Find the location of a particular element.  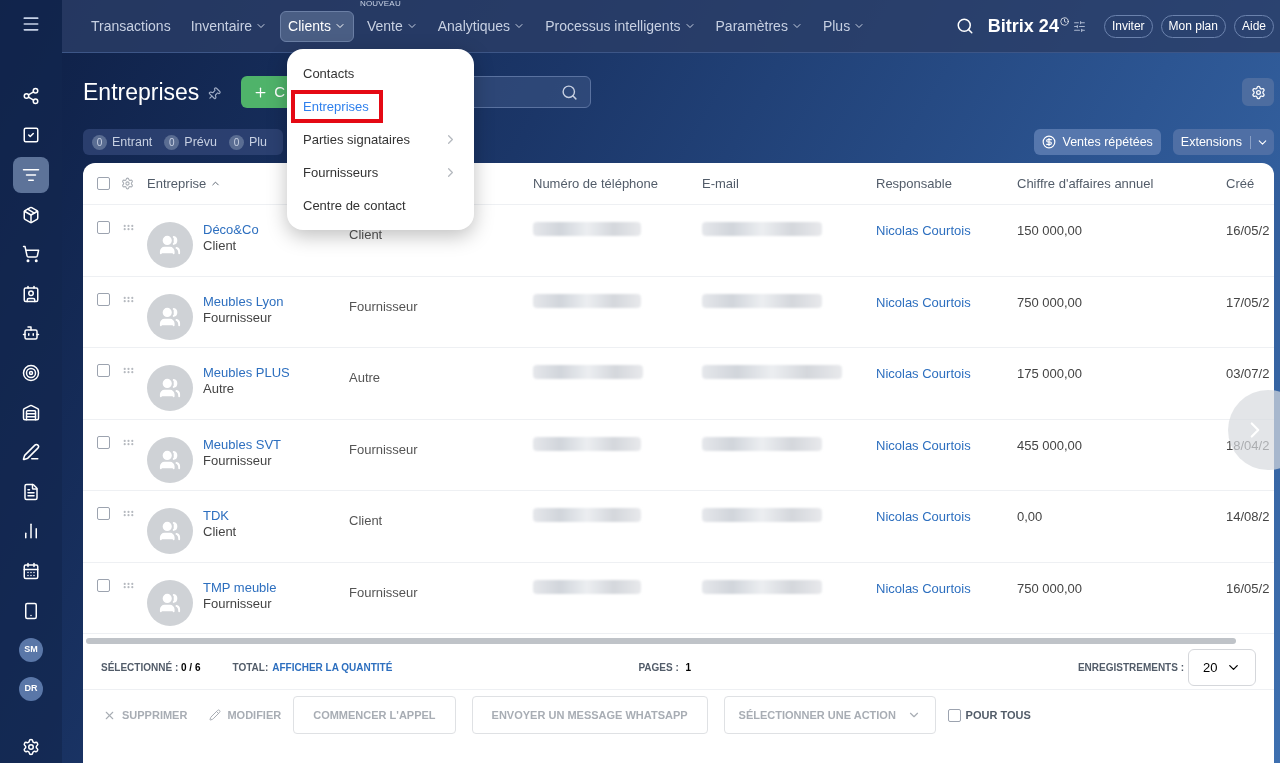

for-all-label: POUR TOUS is located at coordinates (998, 715).